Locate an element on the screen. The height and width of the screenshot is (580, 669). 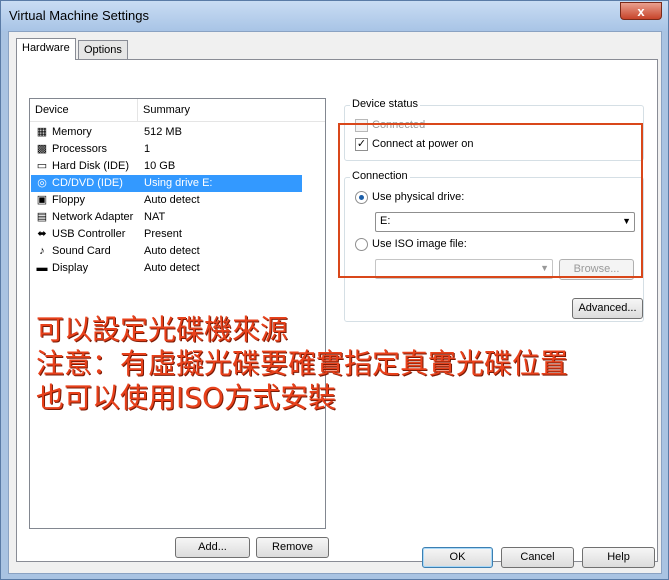
device-summary: Present is located at coordinates (163, 234).